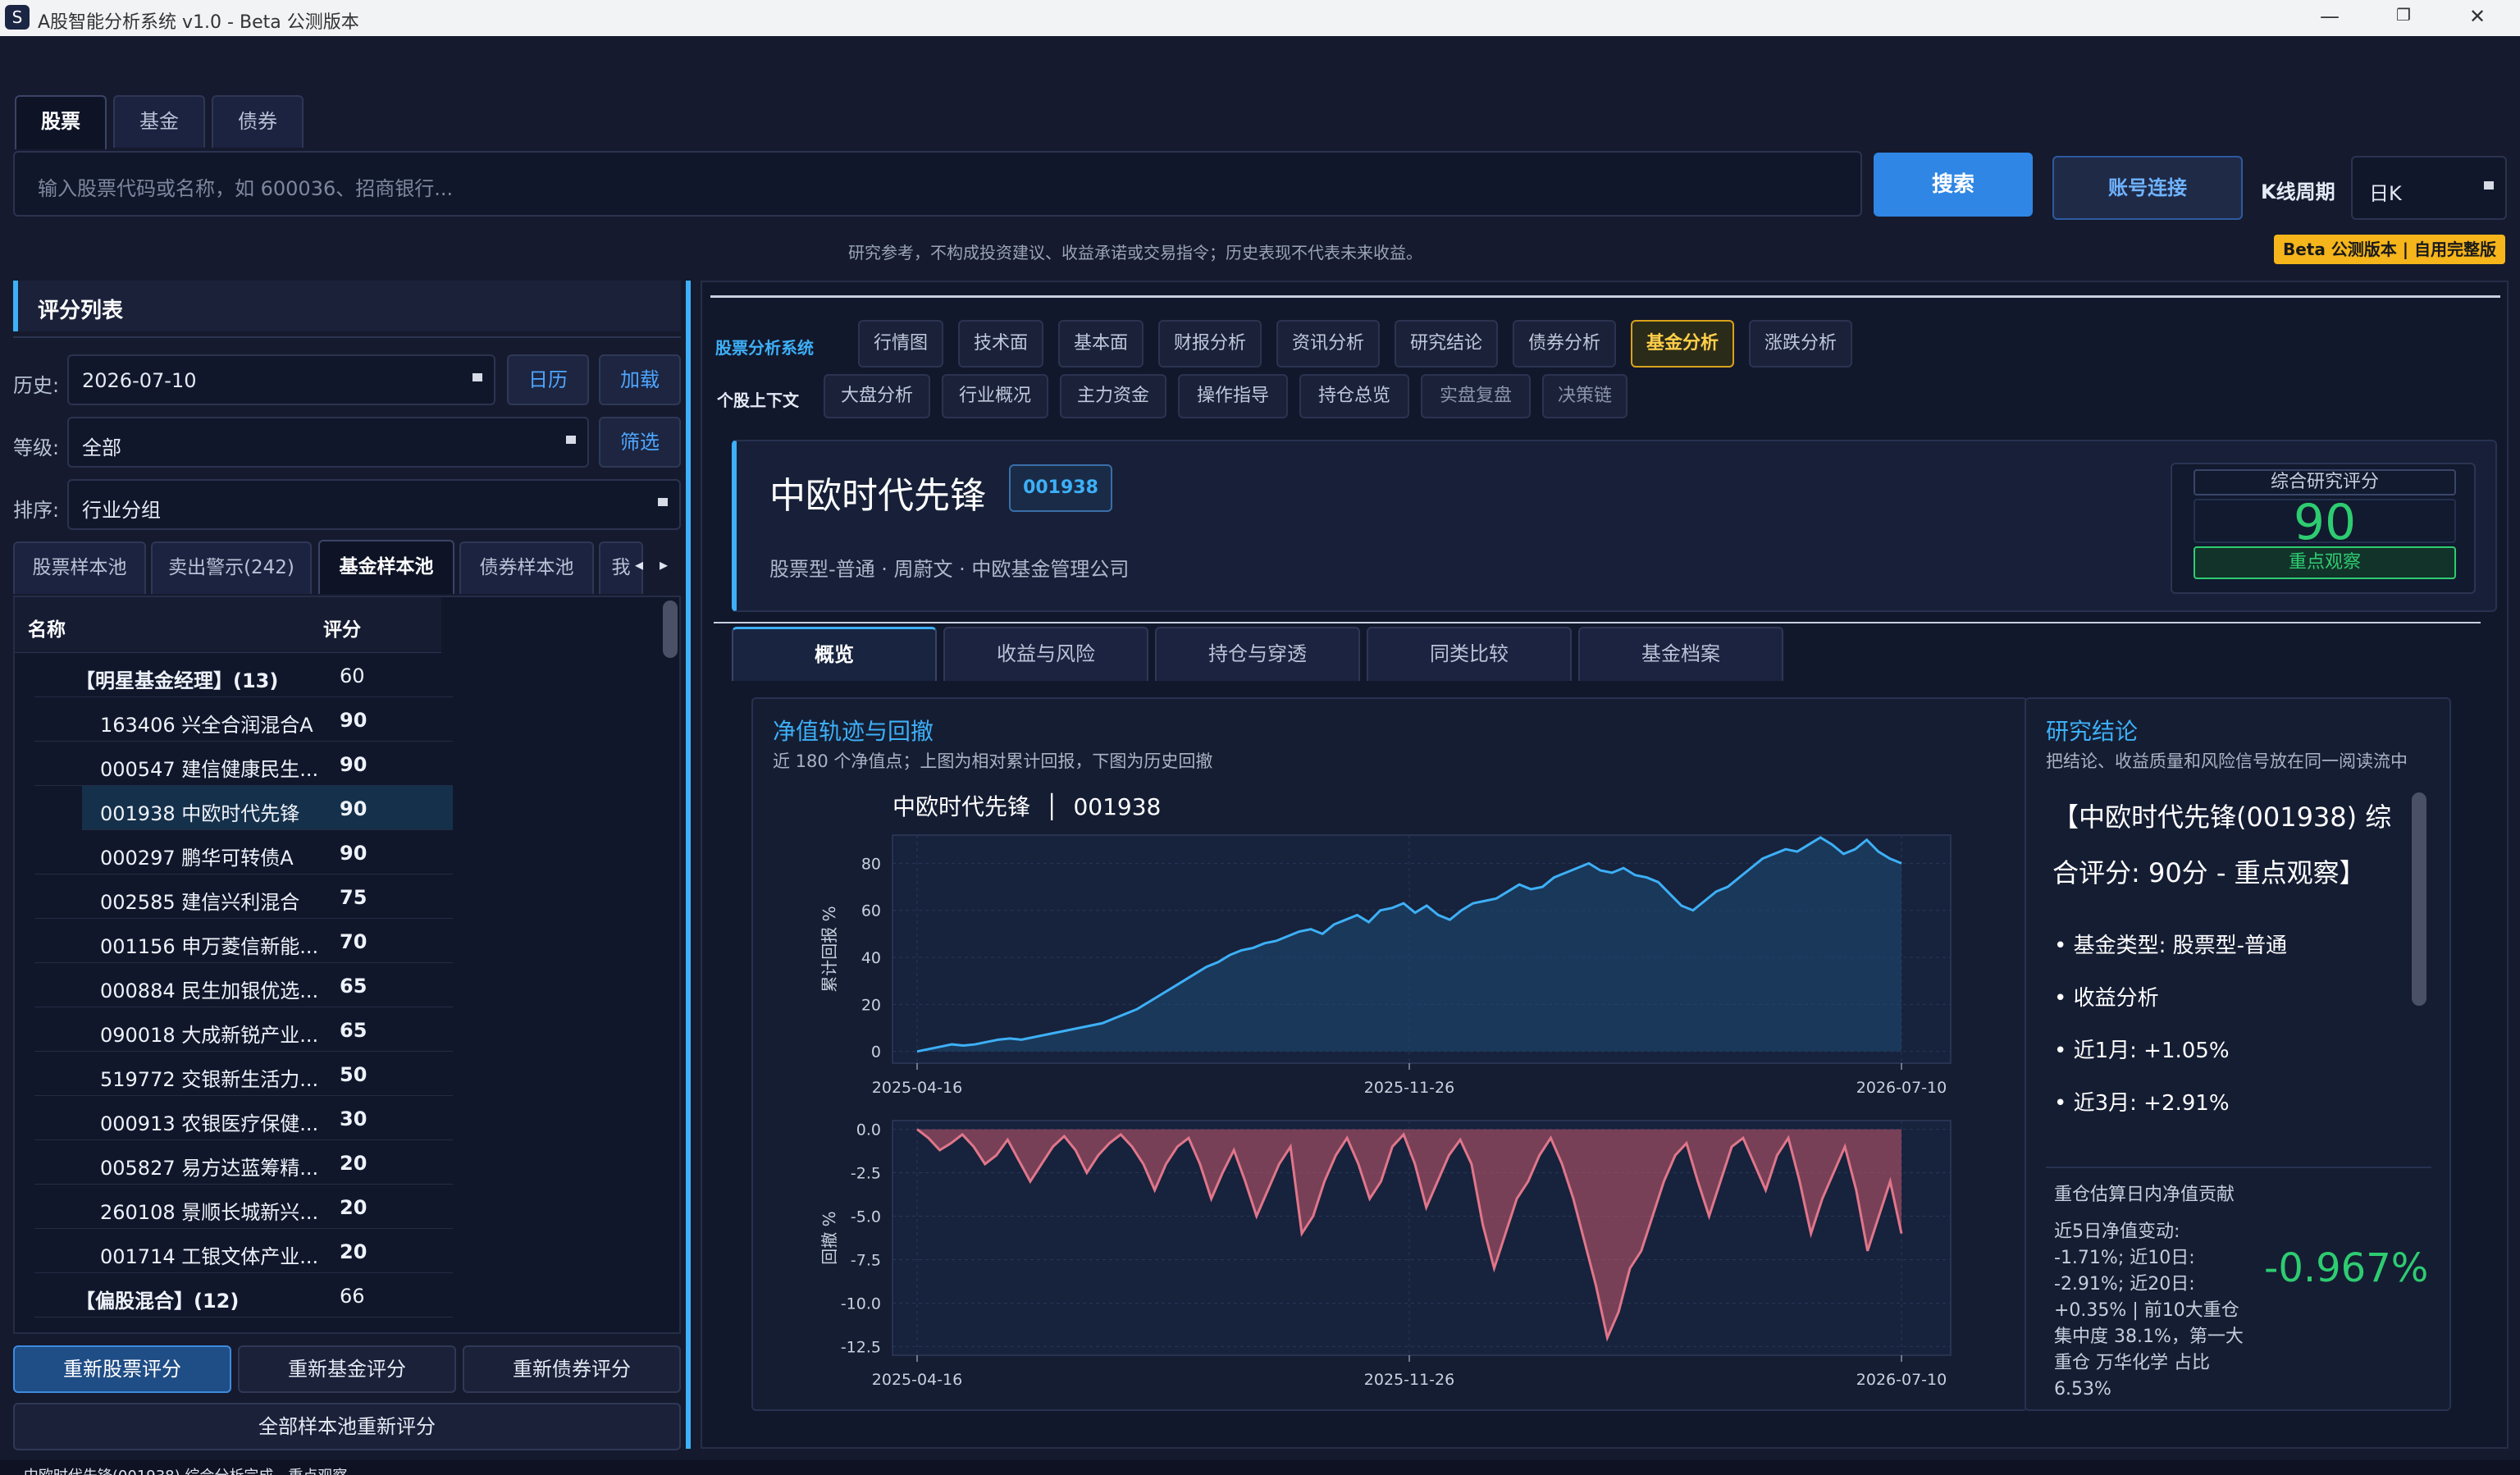 This screenshot has height=1475, width=2520. What do you see at coordinates (1476, 396) in the screenshot?
I see `context-tab-5: 实盘复盘` at bounding box center [1476, 396].